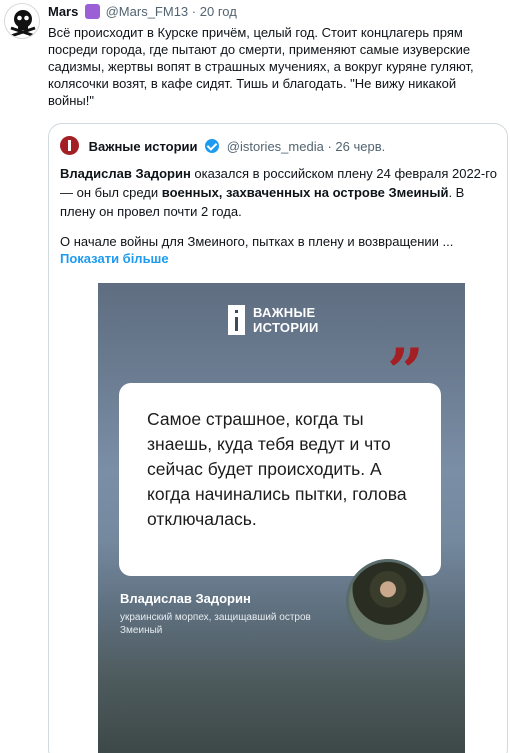 Image resolution: width=510 pixels, height=753 pixels. I want to click on quoted-text-bold-phrase: военных, захваченных на острове Змеиный, so click(305, 192).